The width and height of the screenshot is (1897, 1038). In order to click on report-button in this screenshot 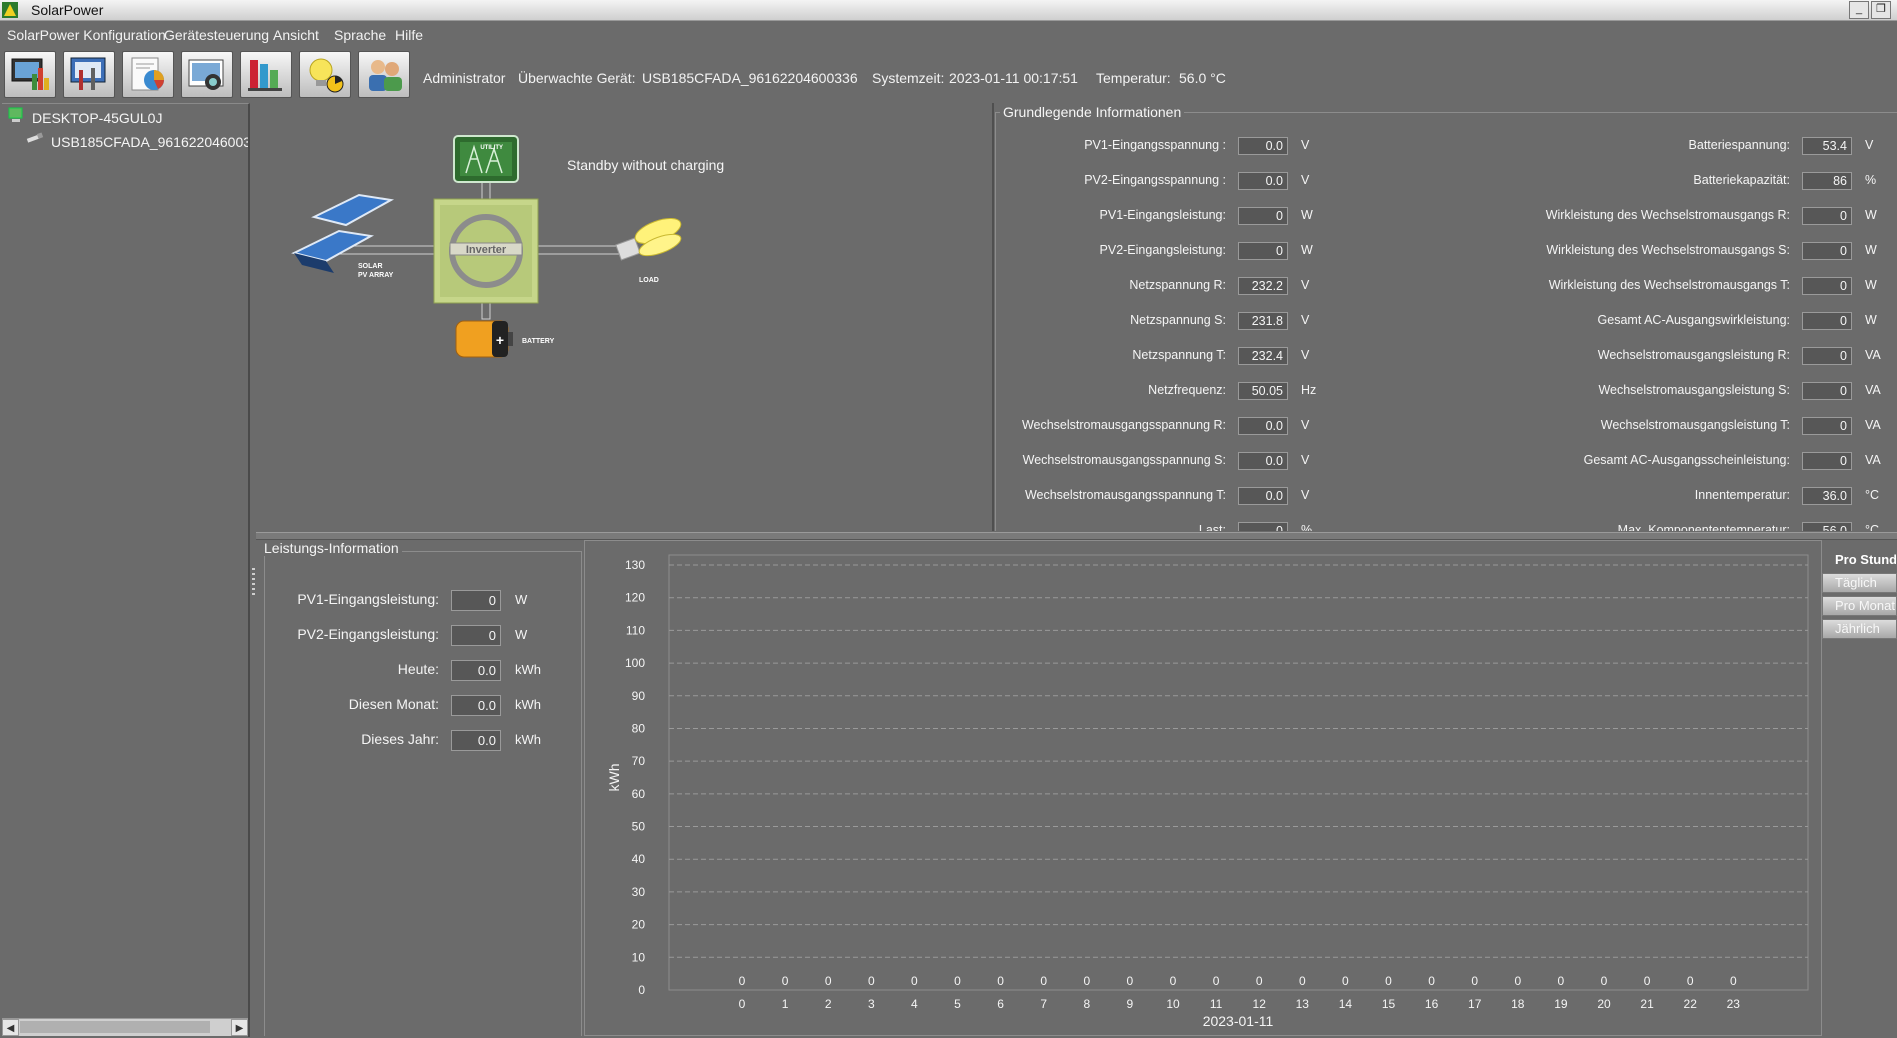, I will do `click(148, 74)`.